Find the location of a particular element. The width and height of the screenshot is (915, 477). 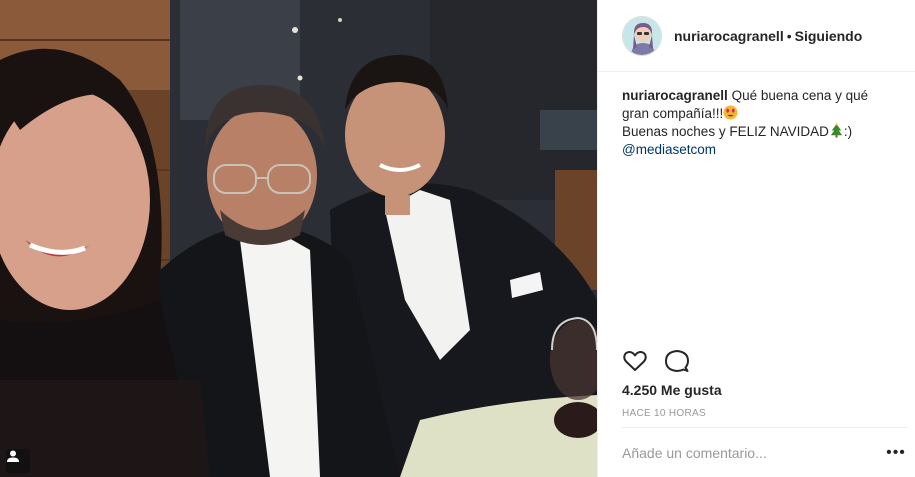

post-header: nuriarocagranell • Siguiendo is located at coordinates (756, 36).